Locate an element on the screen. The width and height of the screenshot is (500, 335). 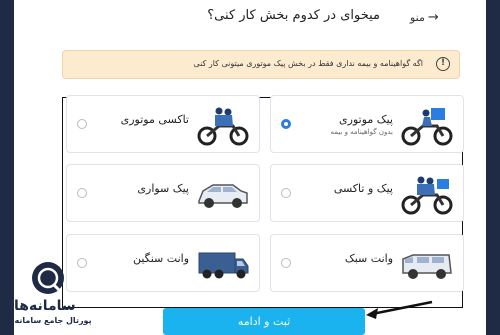
page-title: میخوای در کدوم بخش کار کنی؟ is located at coordinates (293, 15).